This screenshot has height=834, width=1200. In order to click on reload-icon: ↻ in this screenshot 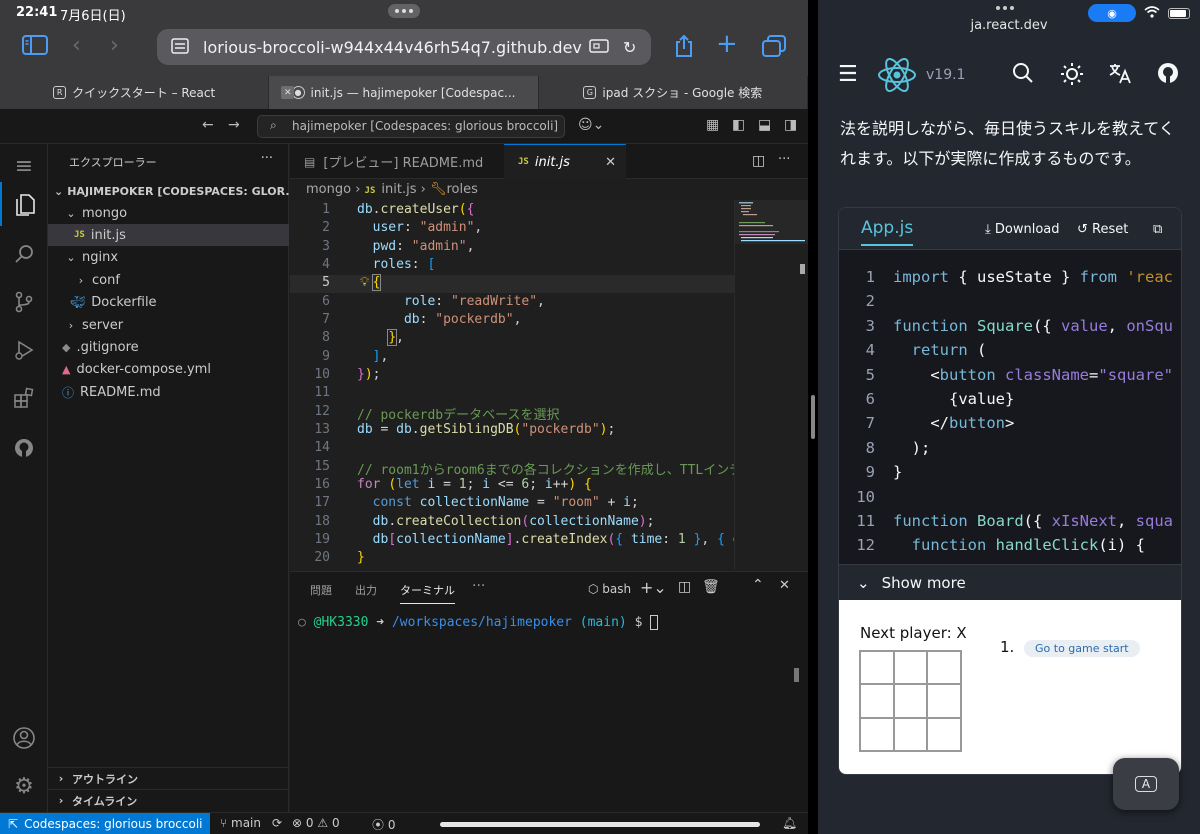, I will do `click(629, 47)`.